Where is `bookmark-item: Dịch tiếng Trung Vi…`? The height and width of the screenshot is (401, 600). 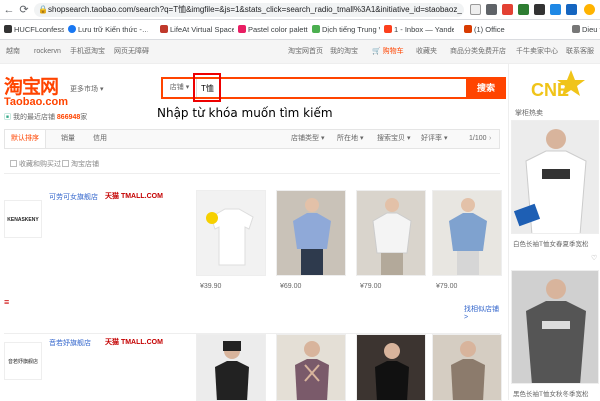
bookmark-item: Dịch tiếng Trung Vi… is located at coordinates (346, 30).